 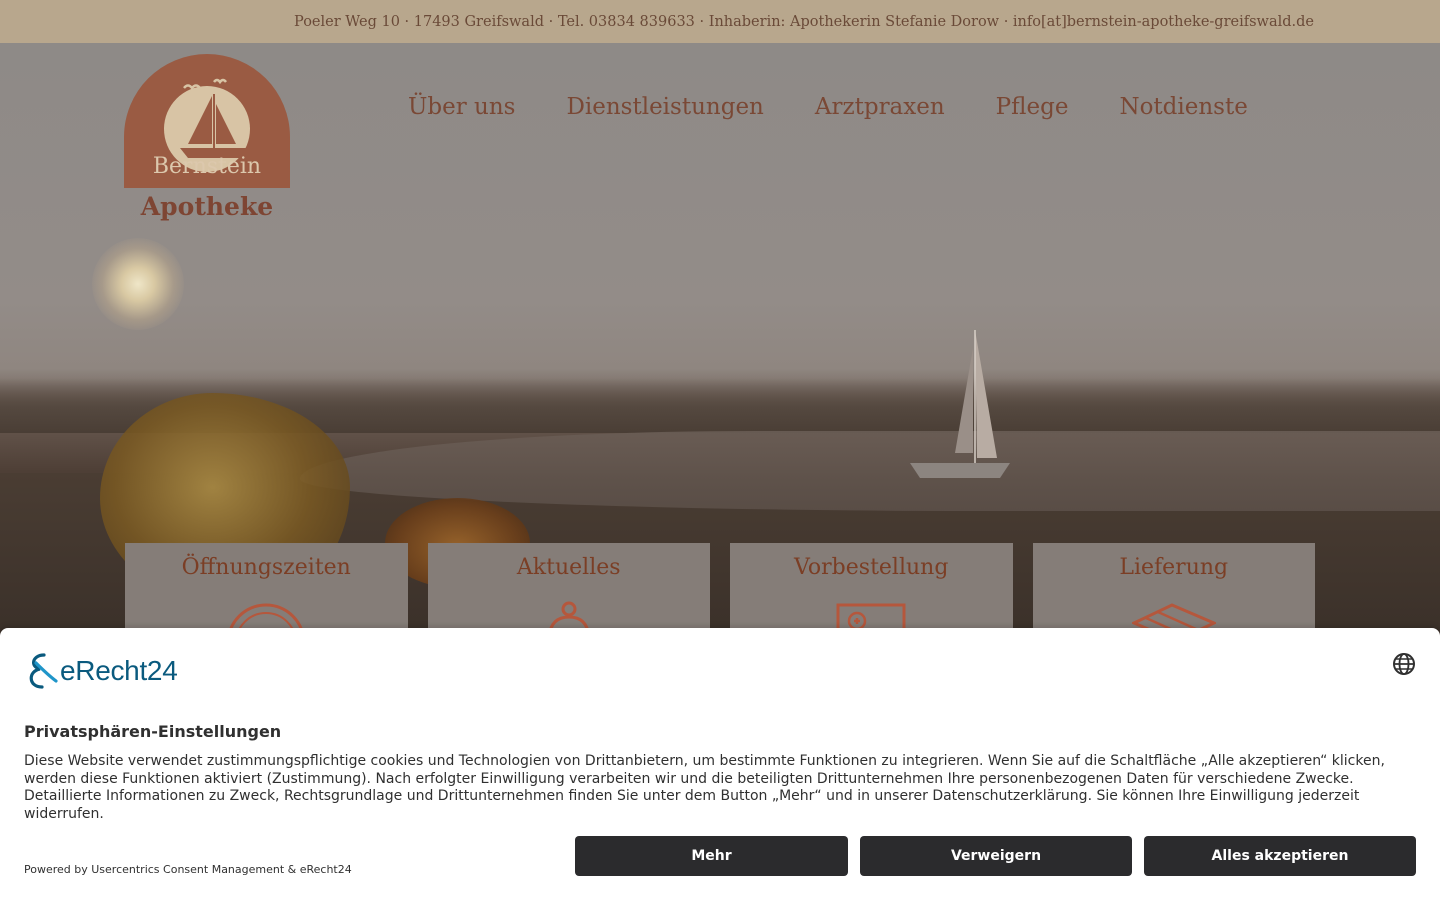 What do you see at coordinates (880, 107) in the screenshot?
I see `nav-item-arztpraxen: Arztpraxen` at bounding box center [880, 107].